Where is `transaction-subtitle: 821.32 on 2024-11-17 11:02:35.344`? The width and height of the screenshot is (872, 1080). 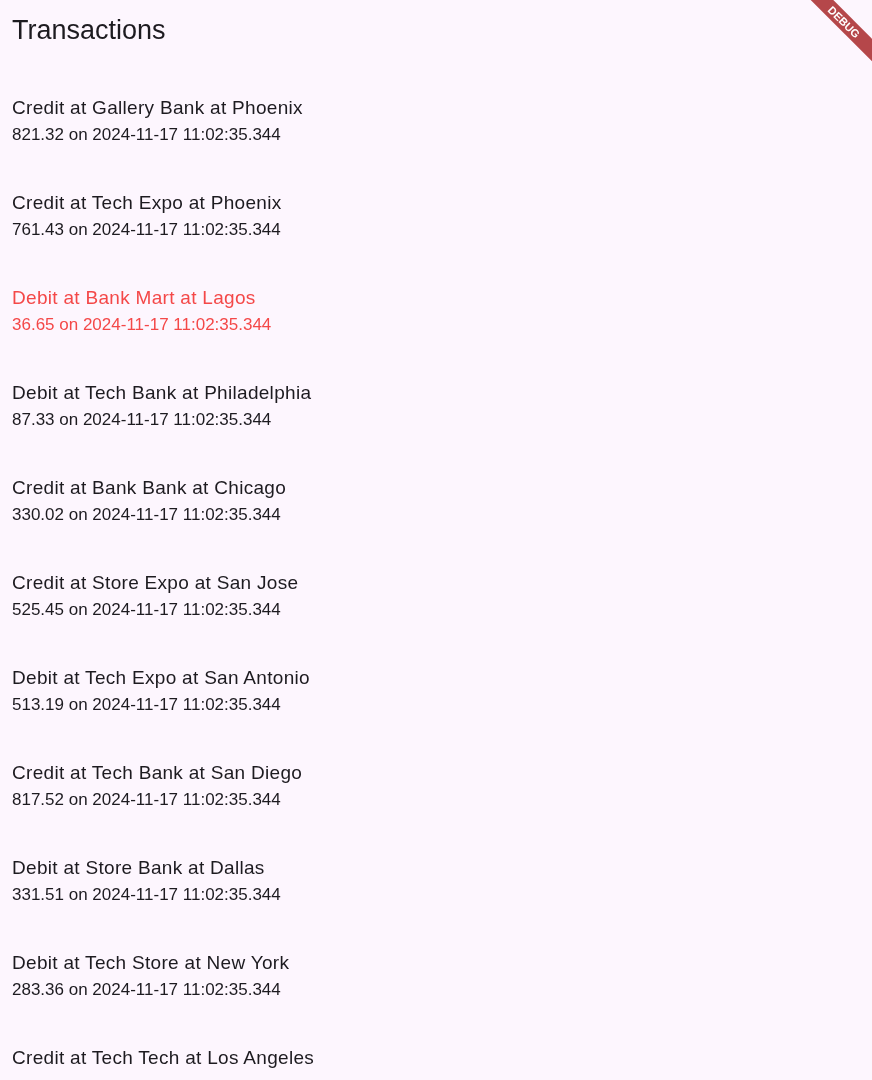 transaction-subtitle: 821.32 on 2024-11-17 11:02:35.344 is located at coordinates (146, 135).